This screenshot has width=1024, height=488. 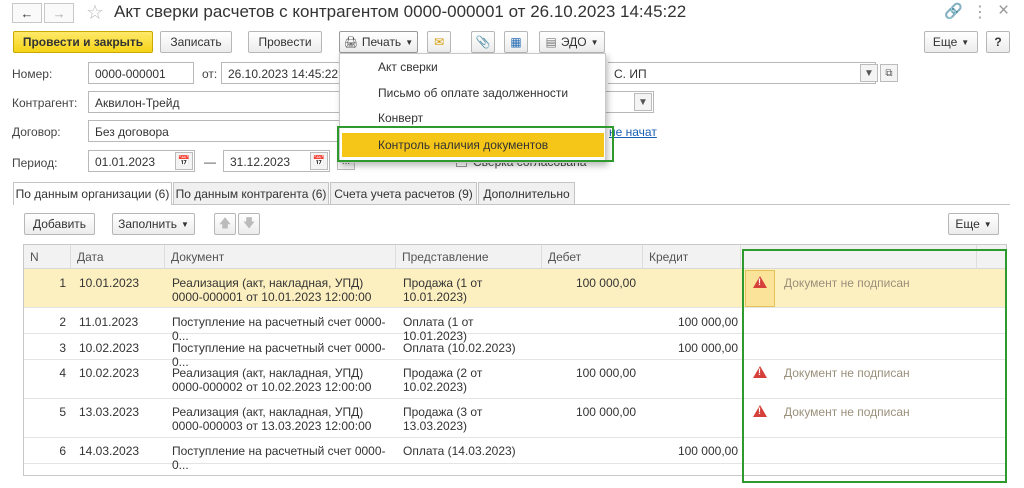 I want to click on edo-button: ▤ ЭДО ▼, so click(x=572, y=42).